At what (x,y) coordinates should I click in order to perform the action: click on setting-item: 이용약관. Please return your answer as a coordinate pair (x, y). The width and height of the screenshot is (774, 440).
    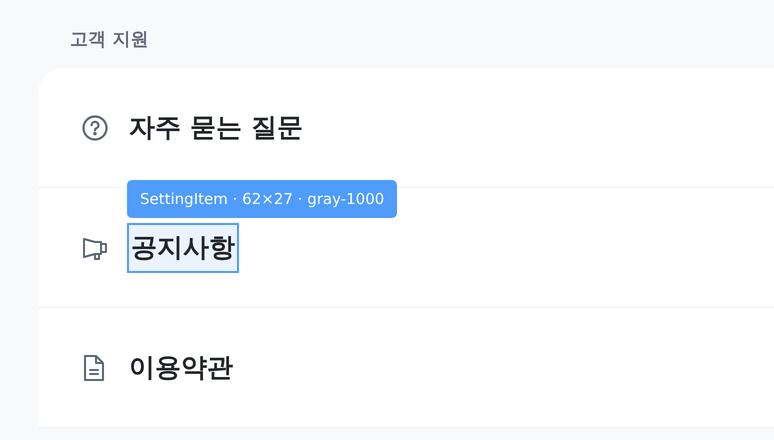
    Looking at the image, I should click on (181, 367).